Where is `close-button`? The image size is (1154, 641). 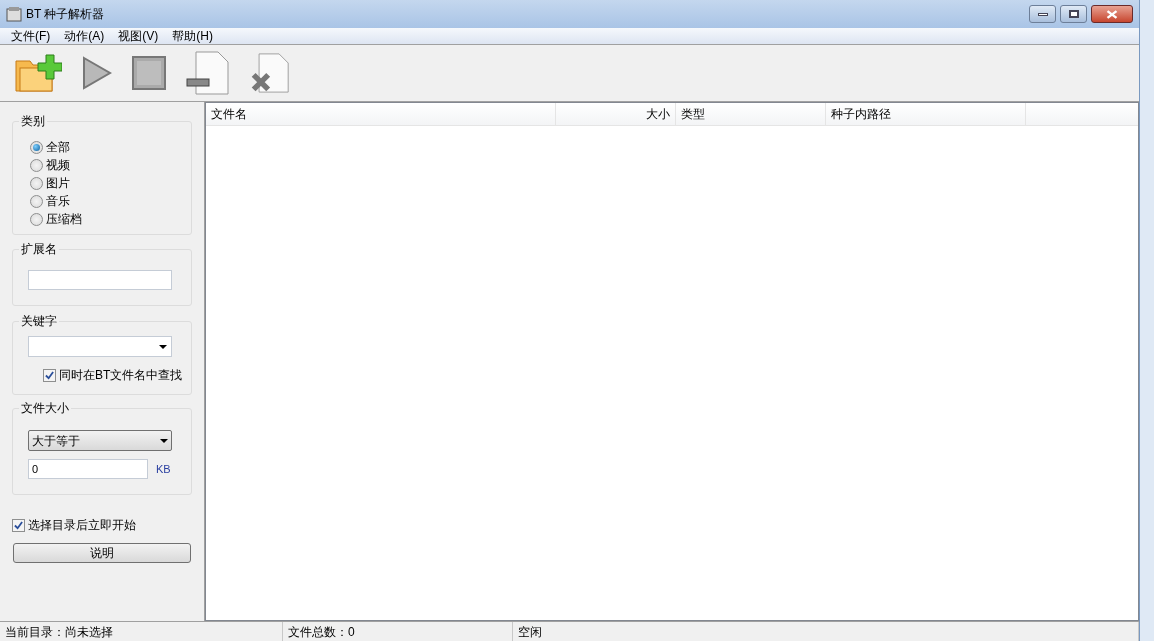 close-button is located at coordinates (1112, 14).